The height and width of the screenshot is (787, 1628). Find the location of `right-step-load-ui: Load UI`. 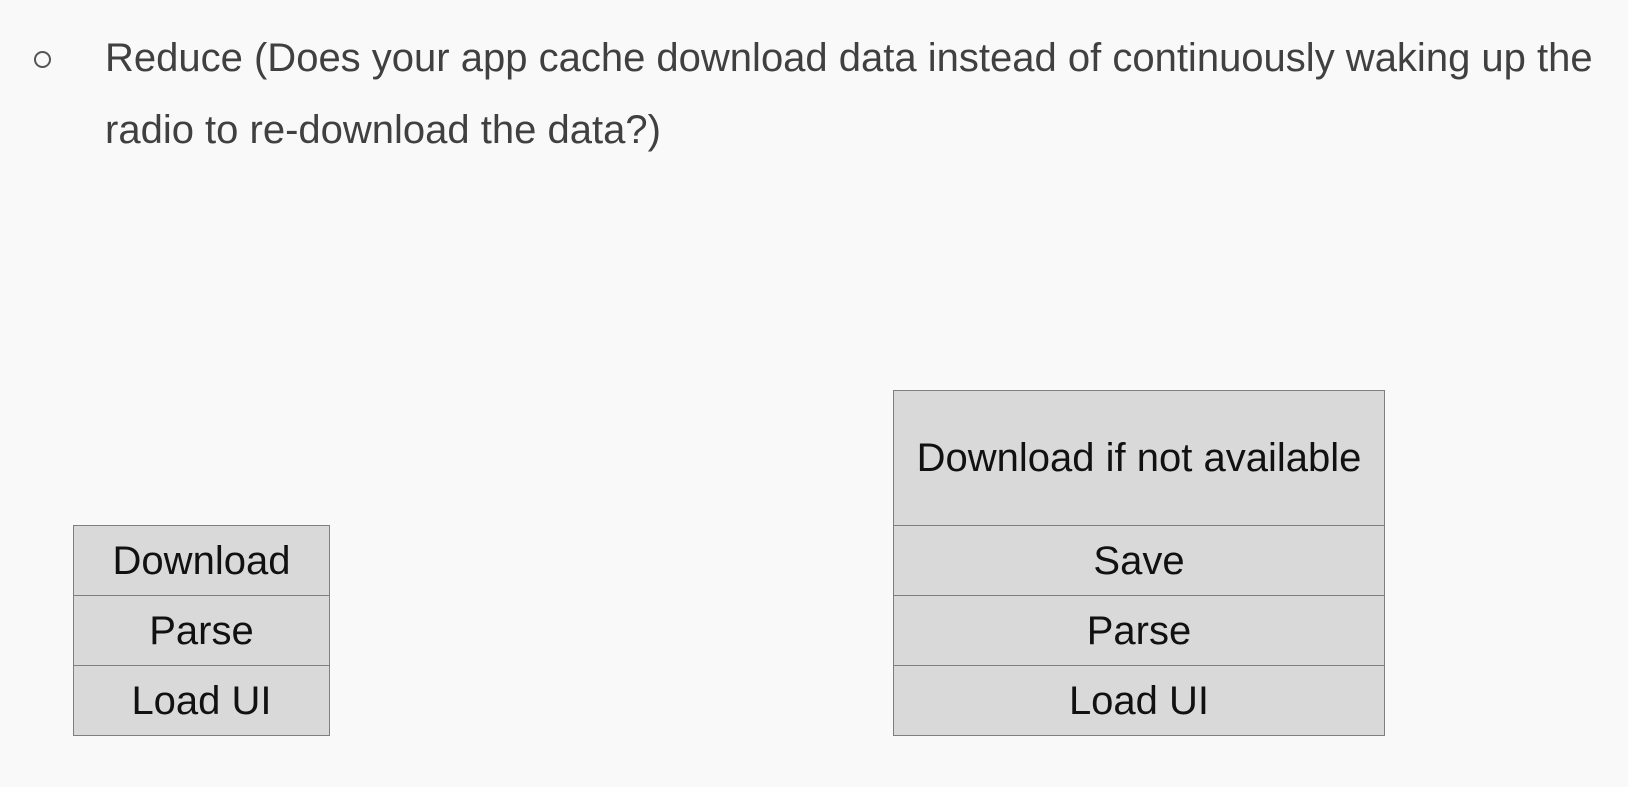

right-step-load-ui: Load UI is located at coordinates (1139, 700).